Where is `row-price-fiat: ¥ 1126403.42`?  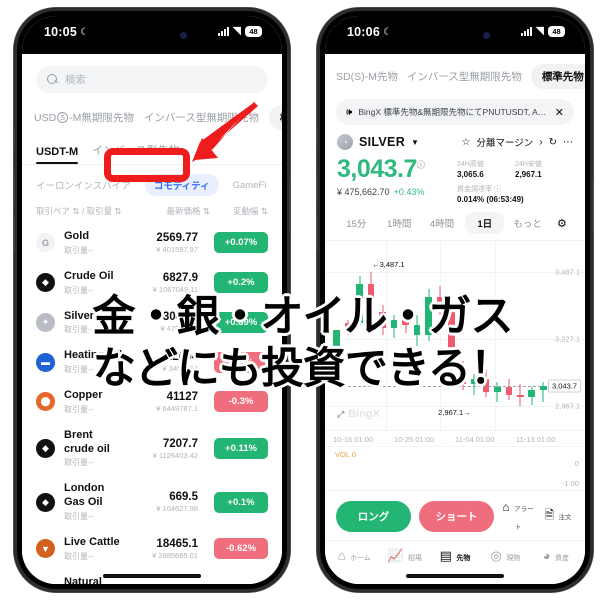
row-price-fiat: ¥ 1126403.42 is located at coordinates (175, 455).